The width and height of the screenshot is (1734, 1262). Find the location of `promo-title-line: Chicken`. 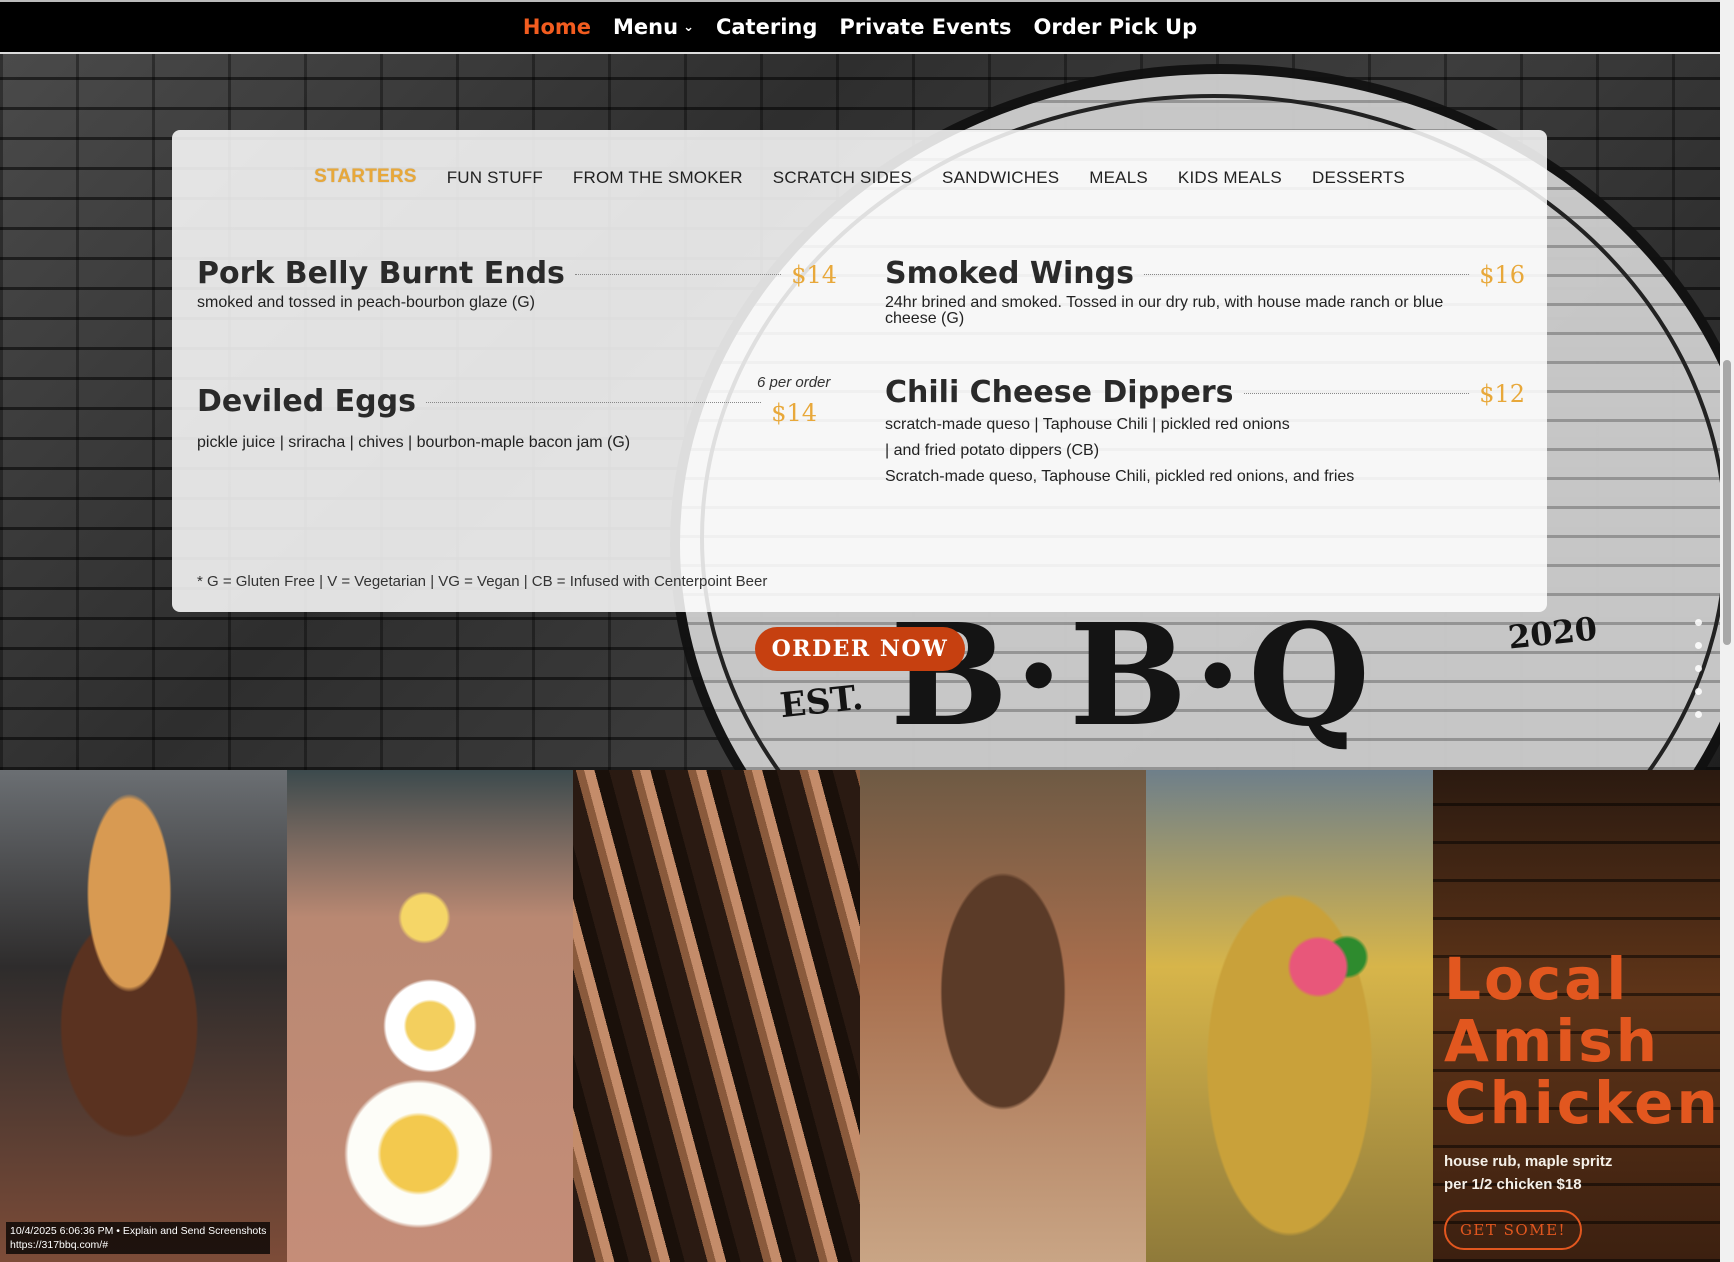

promo-title-line: Chicken is located at coordinates (1582, 1103).